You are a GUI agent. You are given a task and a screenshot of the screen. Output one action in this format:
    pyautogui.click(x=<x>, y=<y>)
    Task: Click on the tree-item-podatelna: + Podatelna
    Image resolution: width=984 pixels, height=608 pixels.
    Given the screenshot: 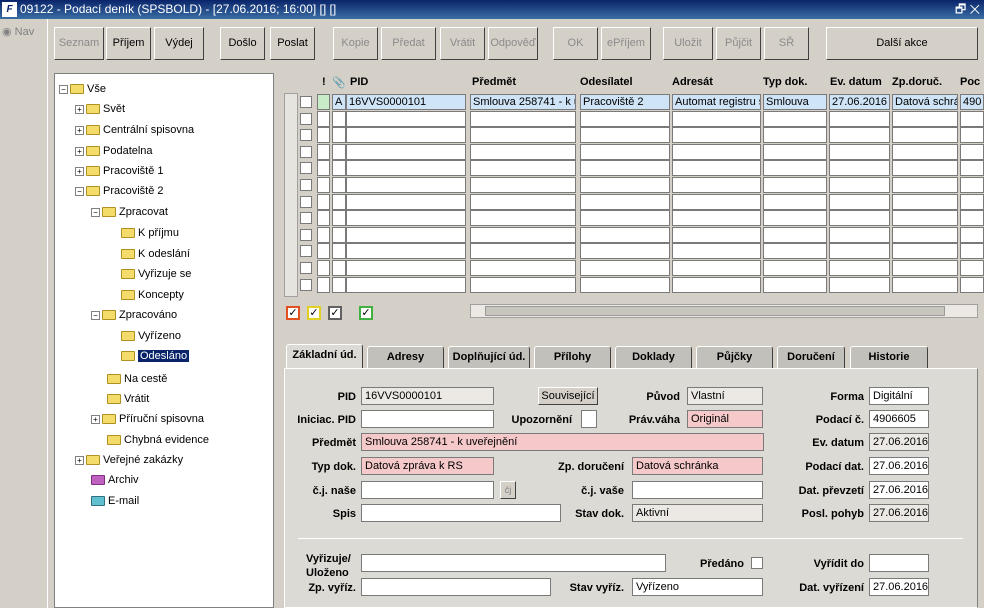 What is the action you would take?
    pyautogui.click(x=114, y=151)
    